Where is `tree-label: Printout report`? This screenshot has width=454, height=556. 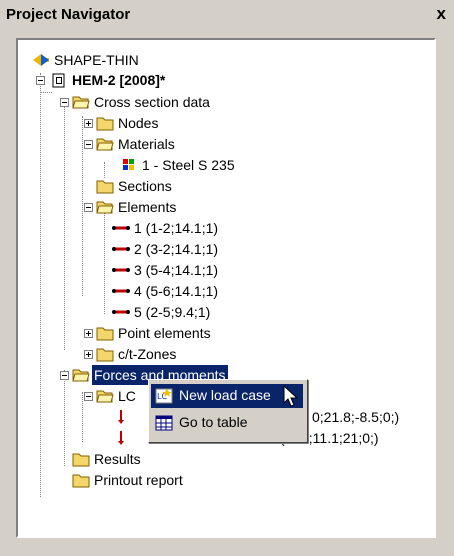 tree-label: Printout report is located at coordinates (138, 480).